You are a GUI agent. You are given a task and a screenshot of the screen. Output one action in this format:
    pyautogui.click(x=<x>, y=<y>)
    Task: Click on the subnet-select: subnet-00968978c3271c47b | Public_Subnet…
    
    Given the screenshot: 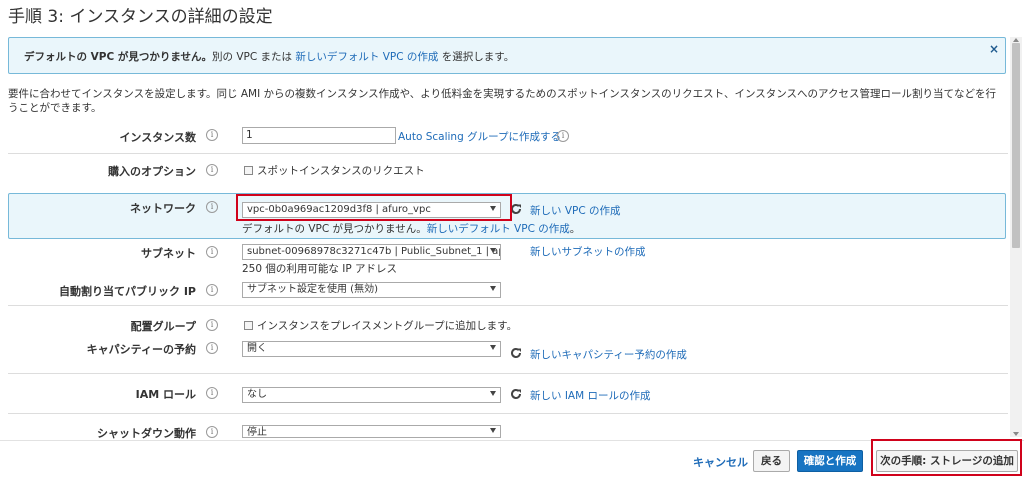 What is the action you would take?
    pyautogui.click(x=371, y=252)
    